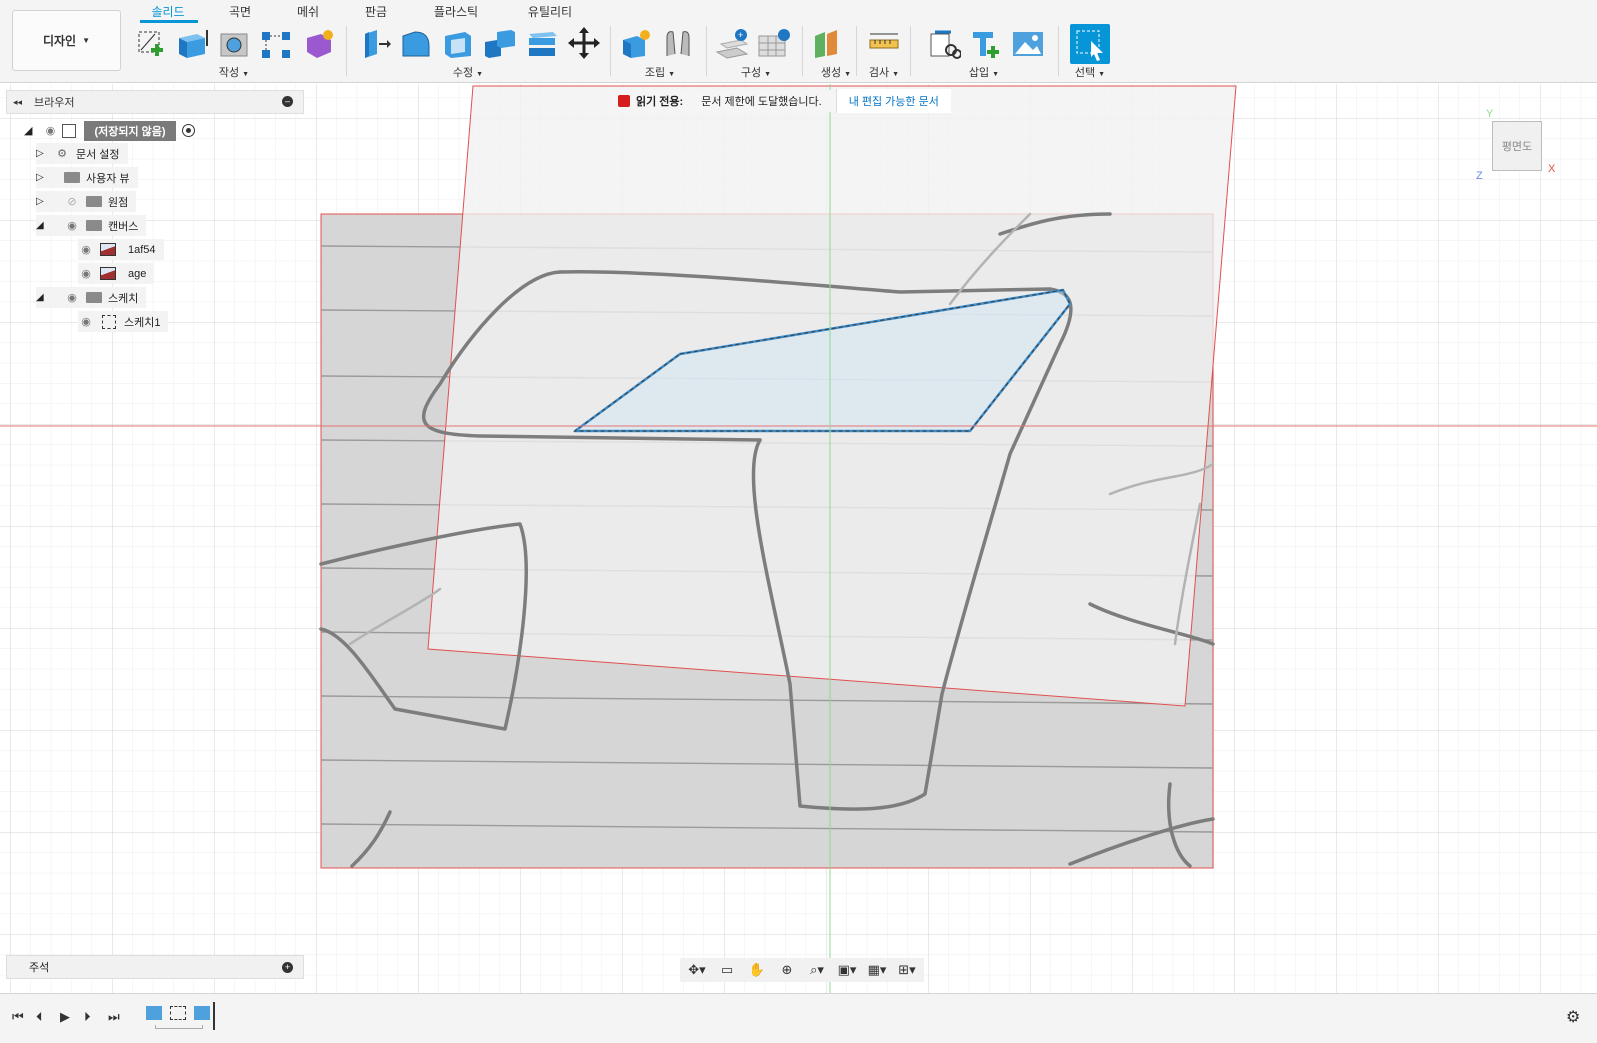 The width and height of the screenshot is (1597, 1043). I want to click on construct-group-label: 구성 ▼, so click(756, 72).